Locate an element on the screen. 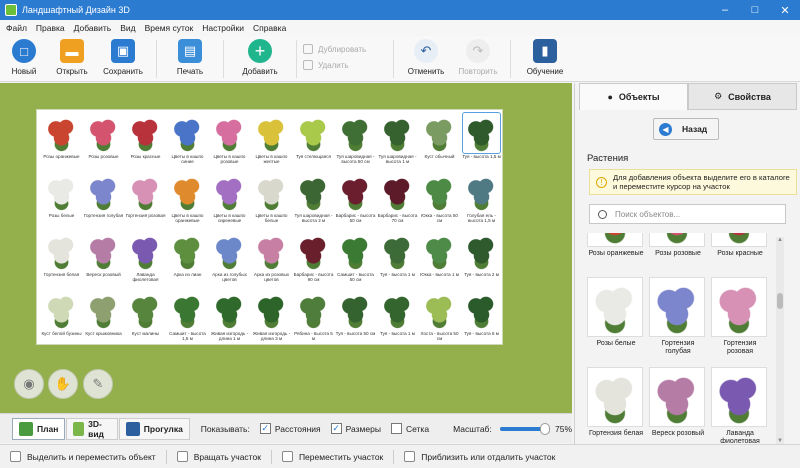  print-button: ▤ Печать is located at coordinates (190, 56).